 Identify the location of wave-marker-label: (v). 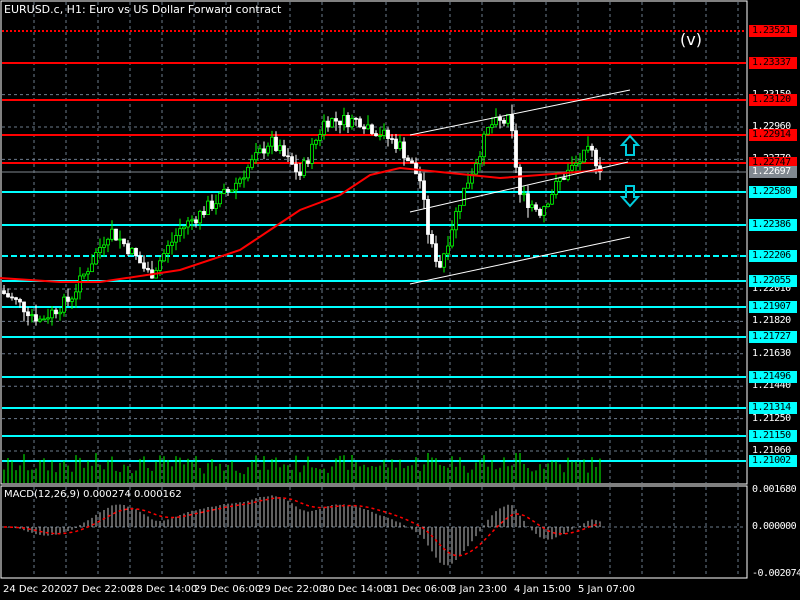
(691, 39).